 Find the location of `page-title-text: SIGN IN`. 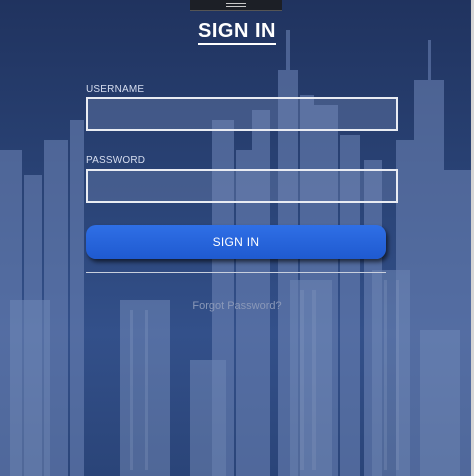

page-title-text: SIGN IN is located at coordinates (237, 32).